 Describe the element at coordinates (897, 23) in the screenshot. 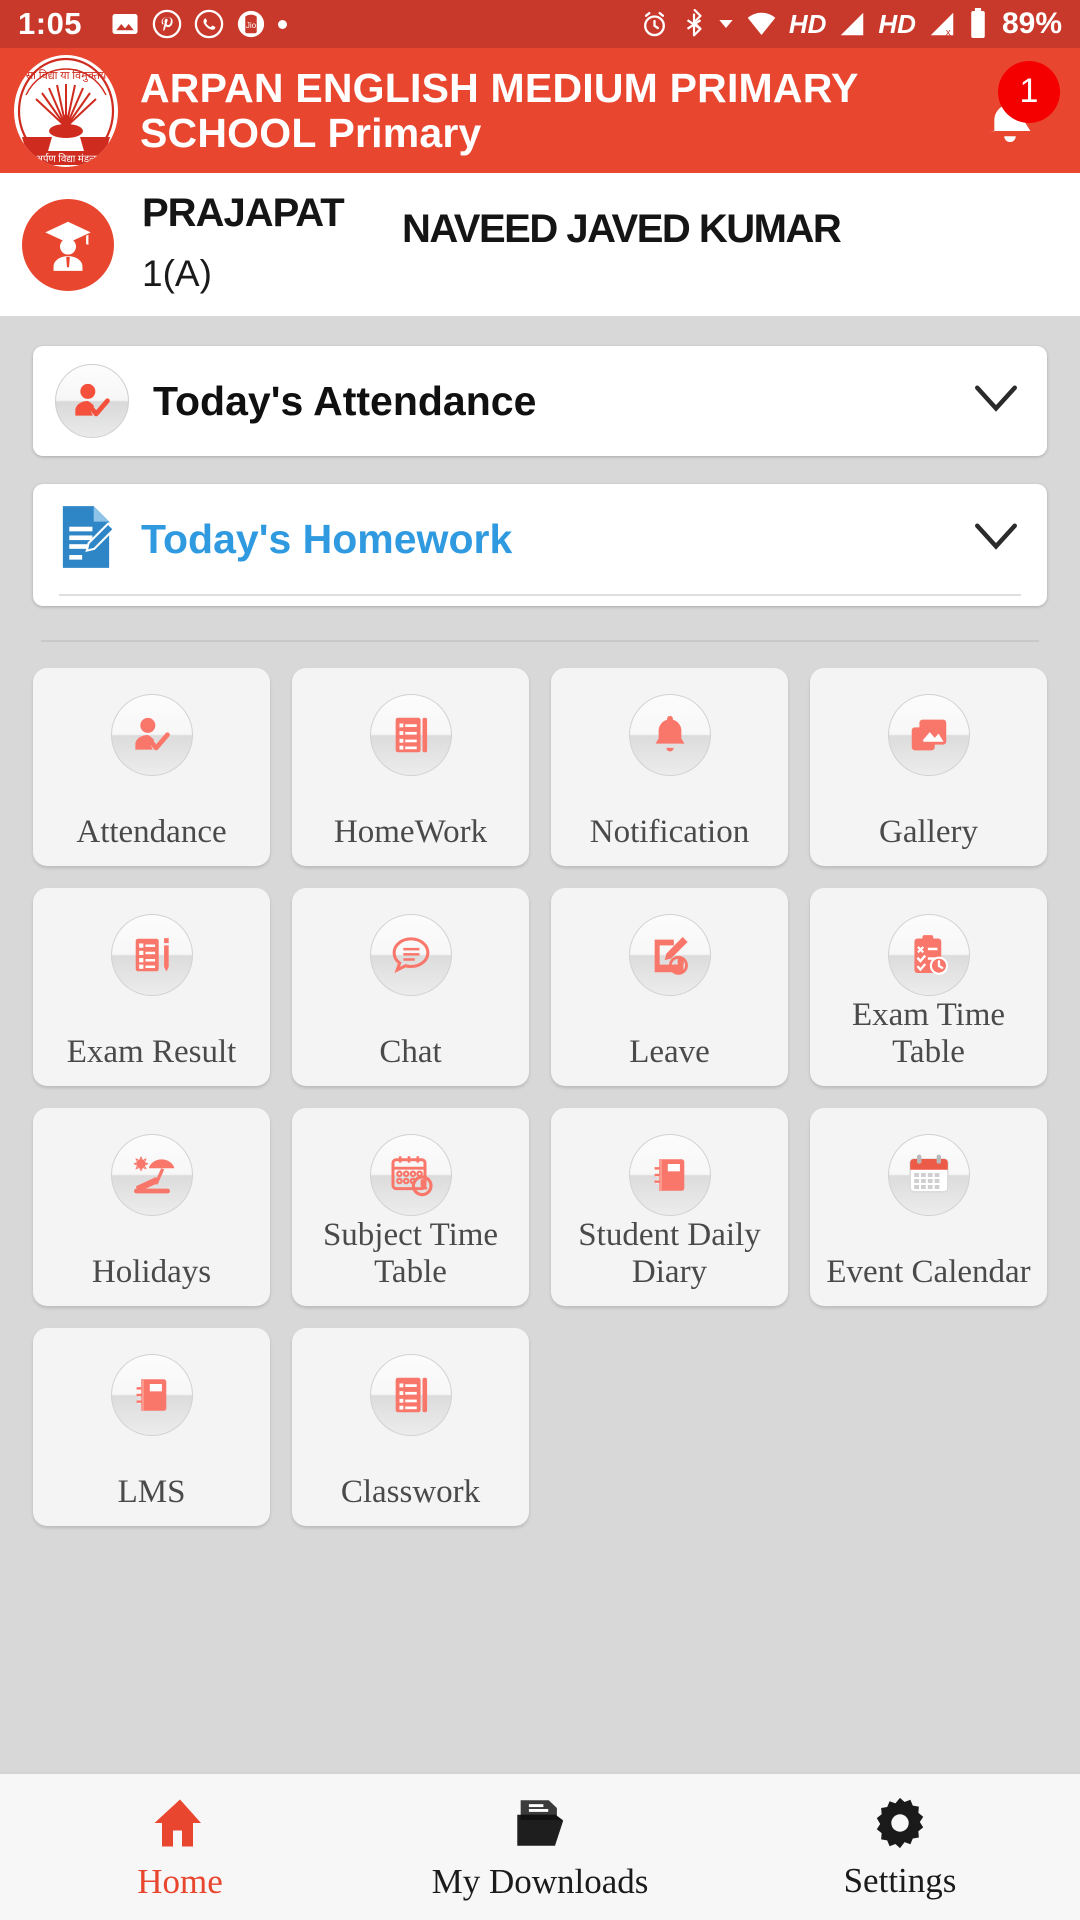

I see `network-type-2: HD` at that location.